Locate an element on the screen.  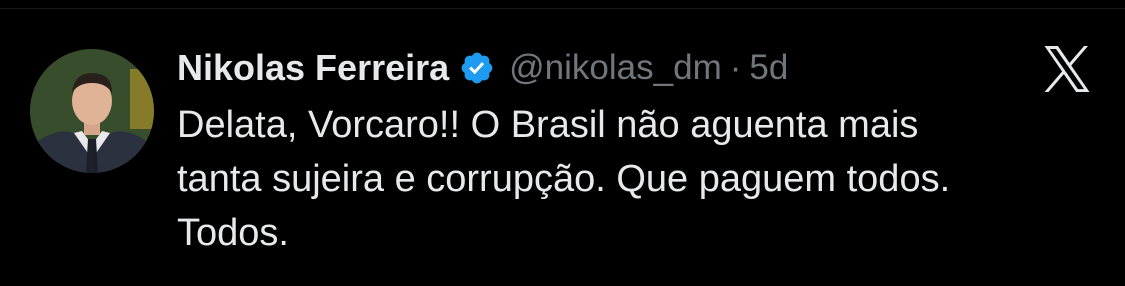
avatar is located at coordinates (92, 111).